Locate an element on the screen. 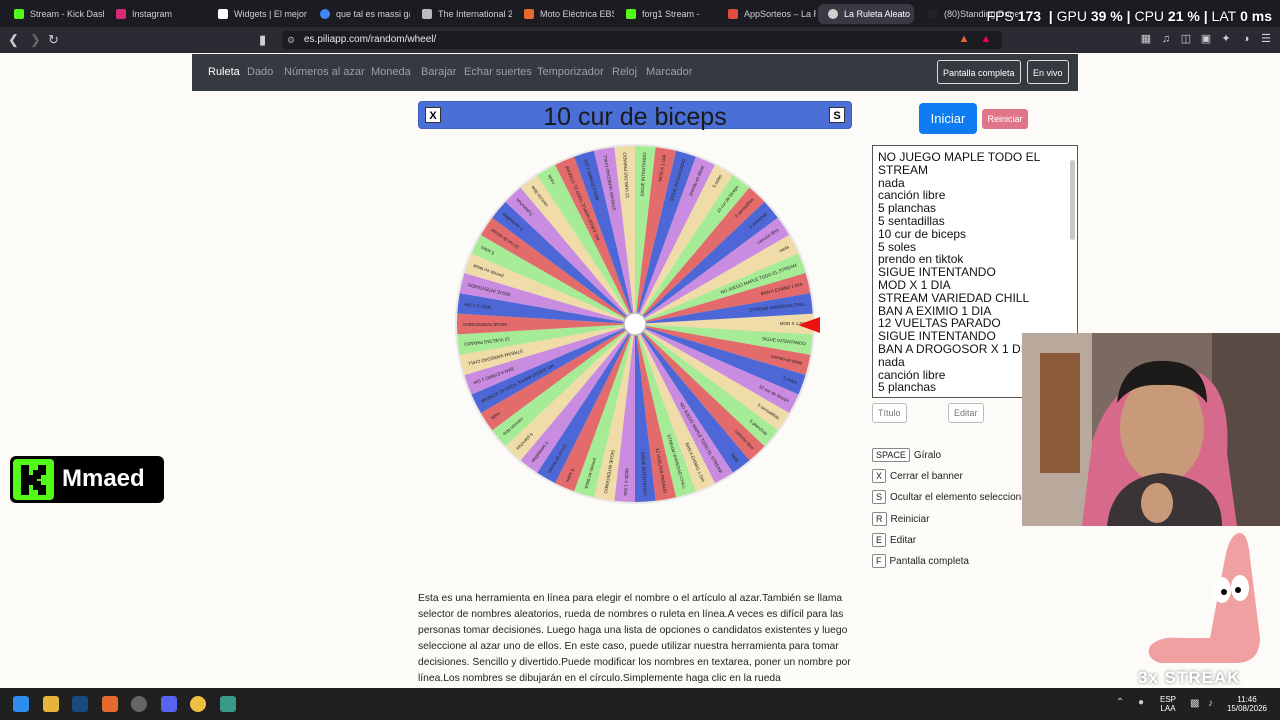 The height and width of the screenshot is (720, 1280). tray-overflow-icon: ⌃ is located at coordinates (1120, 702).